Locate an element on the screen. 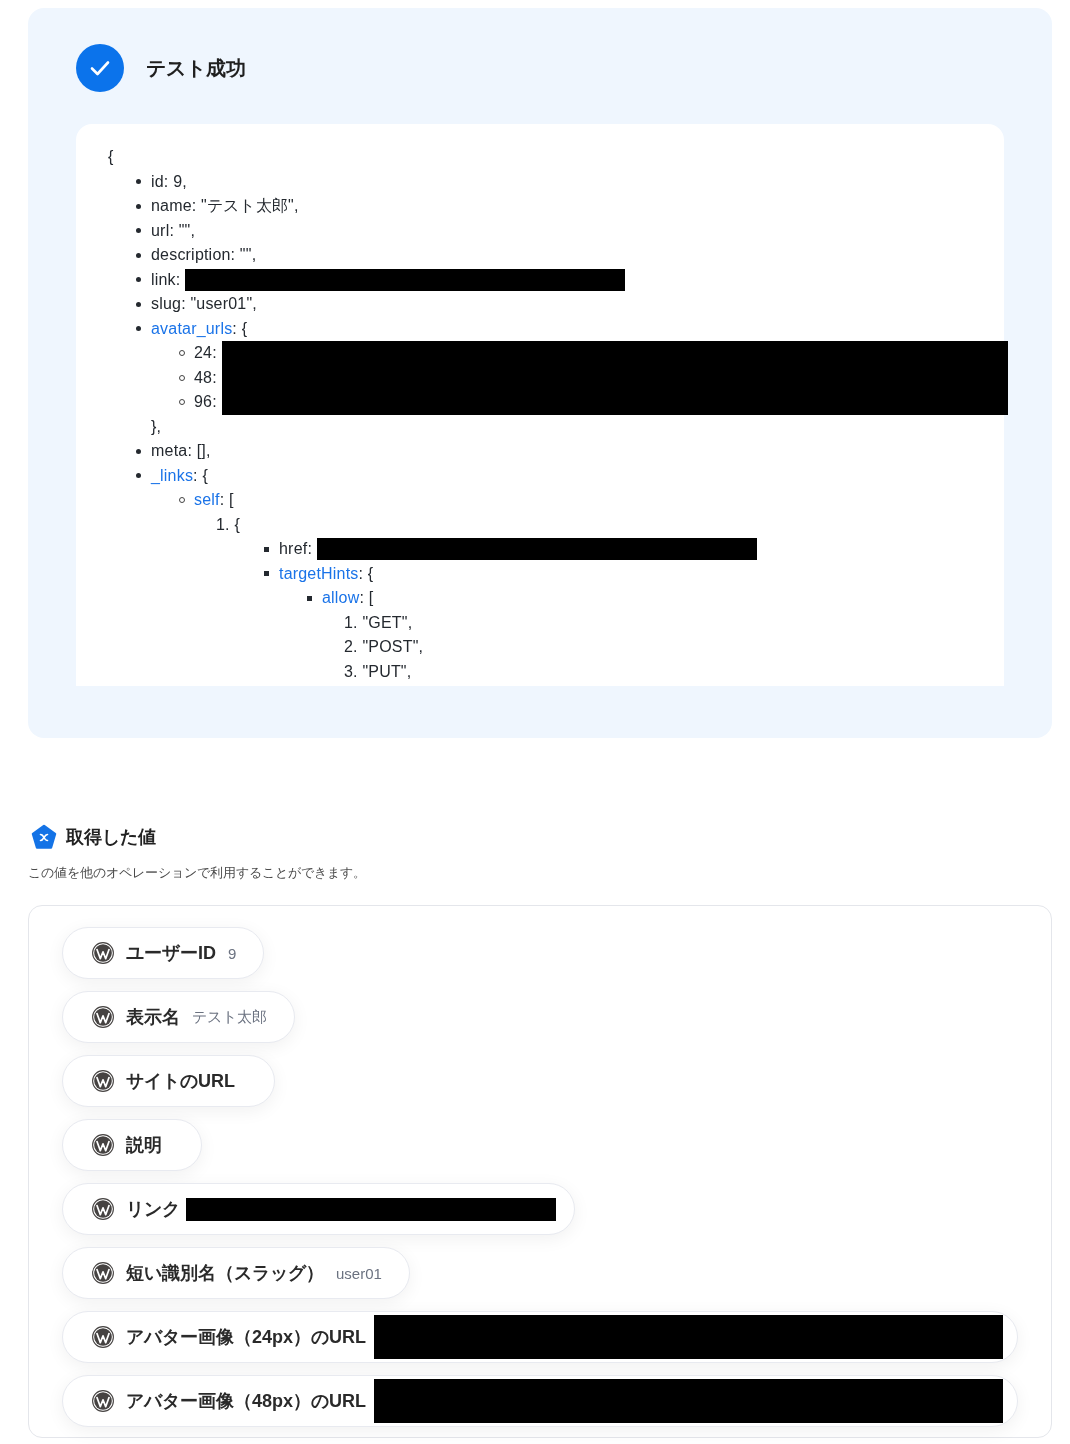  pentagon-x-icon is located at coordinates (44, 837).